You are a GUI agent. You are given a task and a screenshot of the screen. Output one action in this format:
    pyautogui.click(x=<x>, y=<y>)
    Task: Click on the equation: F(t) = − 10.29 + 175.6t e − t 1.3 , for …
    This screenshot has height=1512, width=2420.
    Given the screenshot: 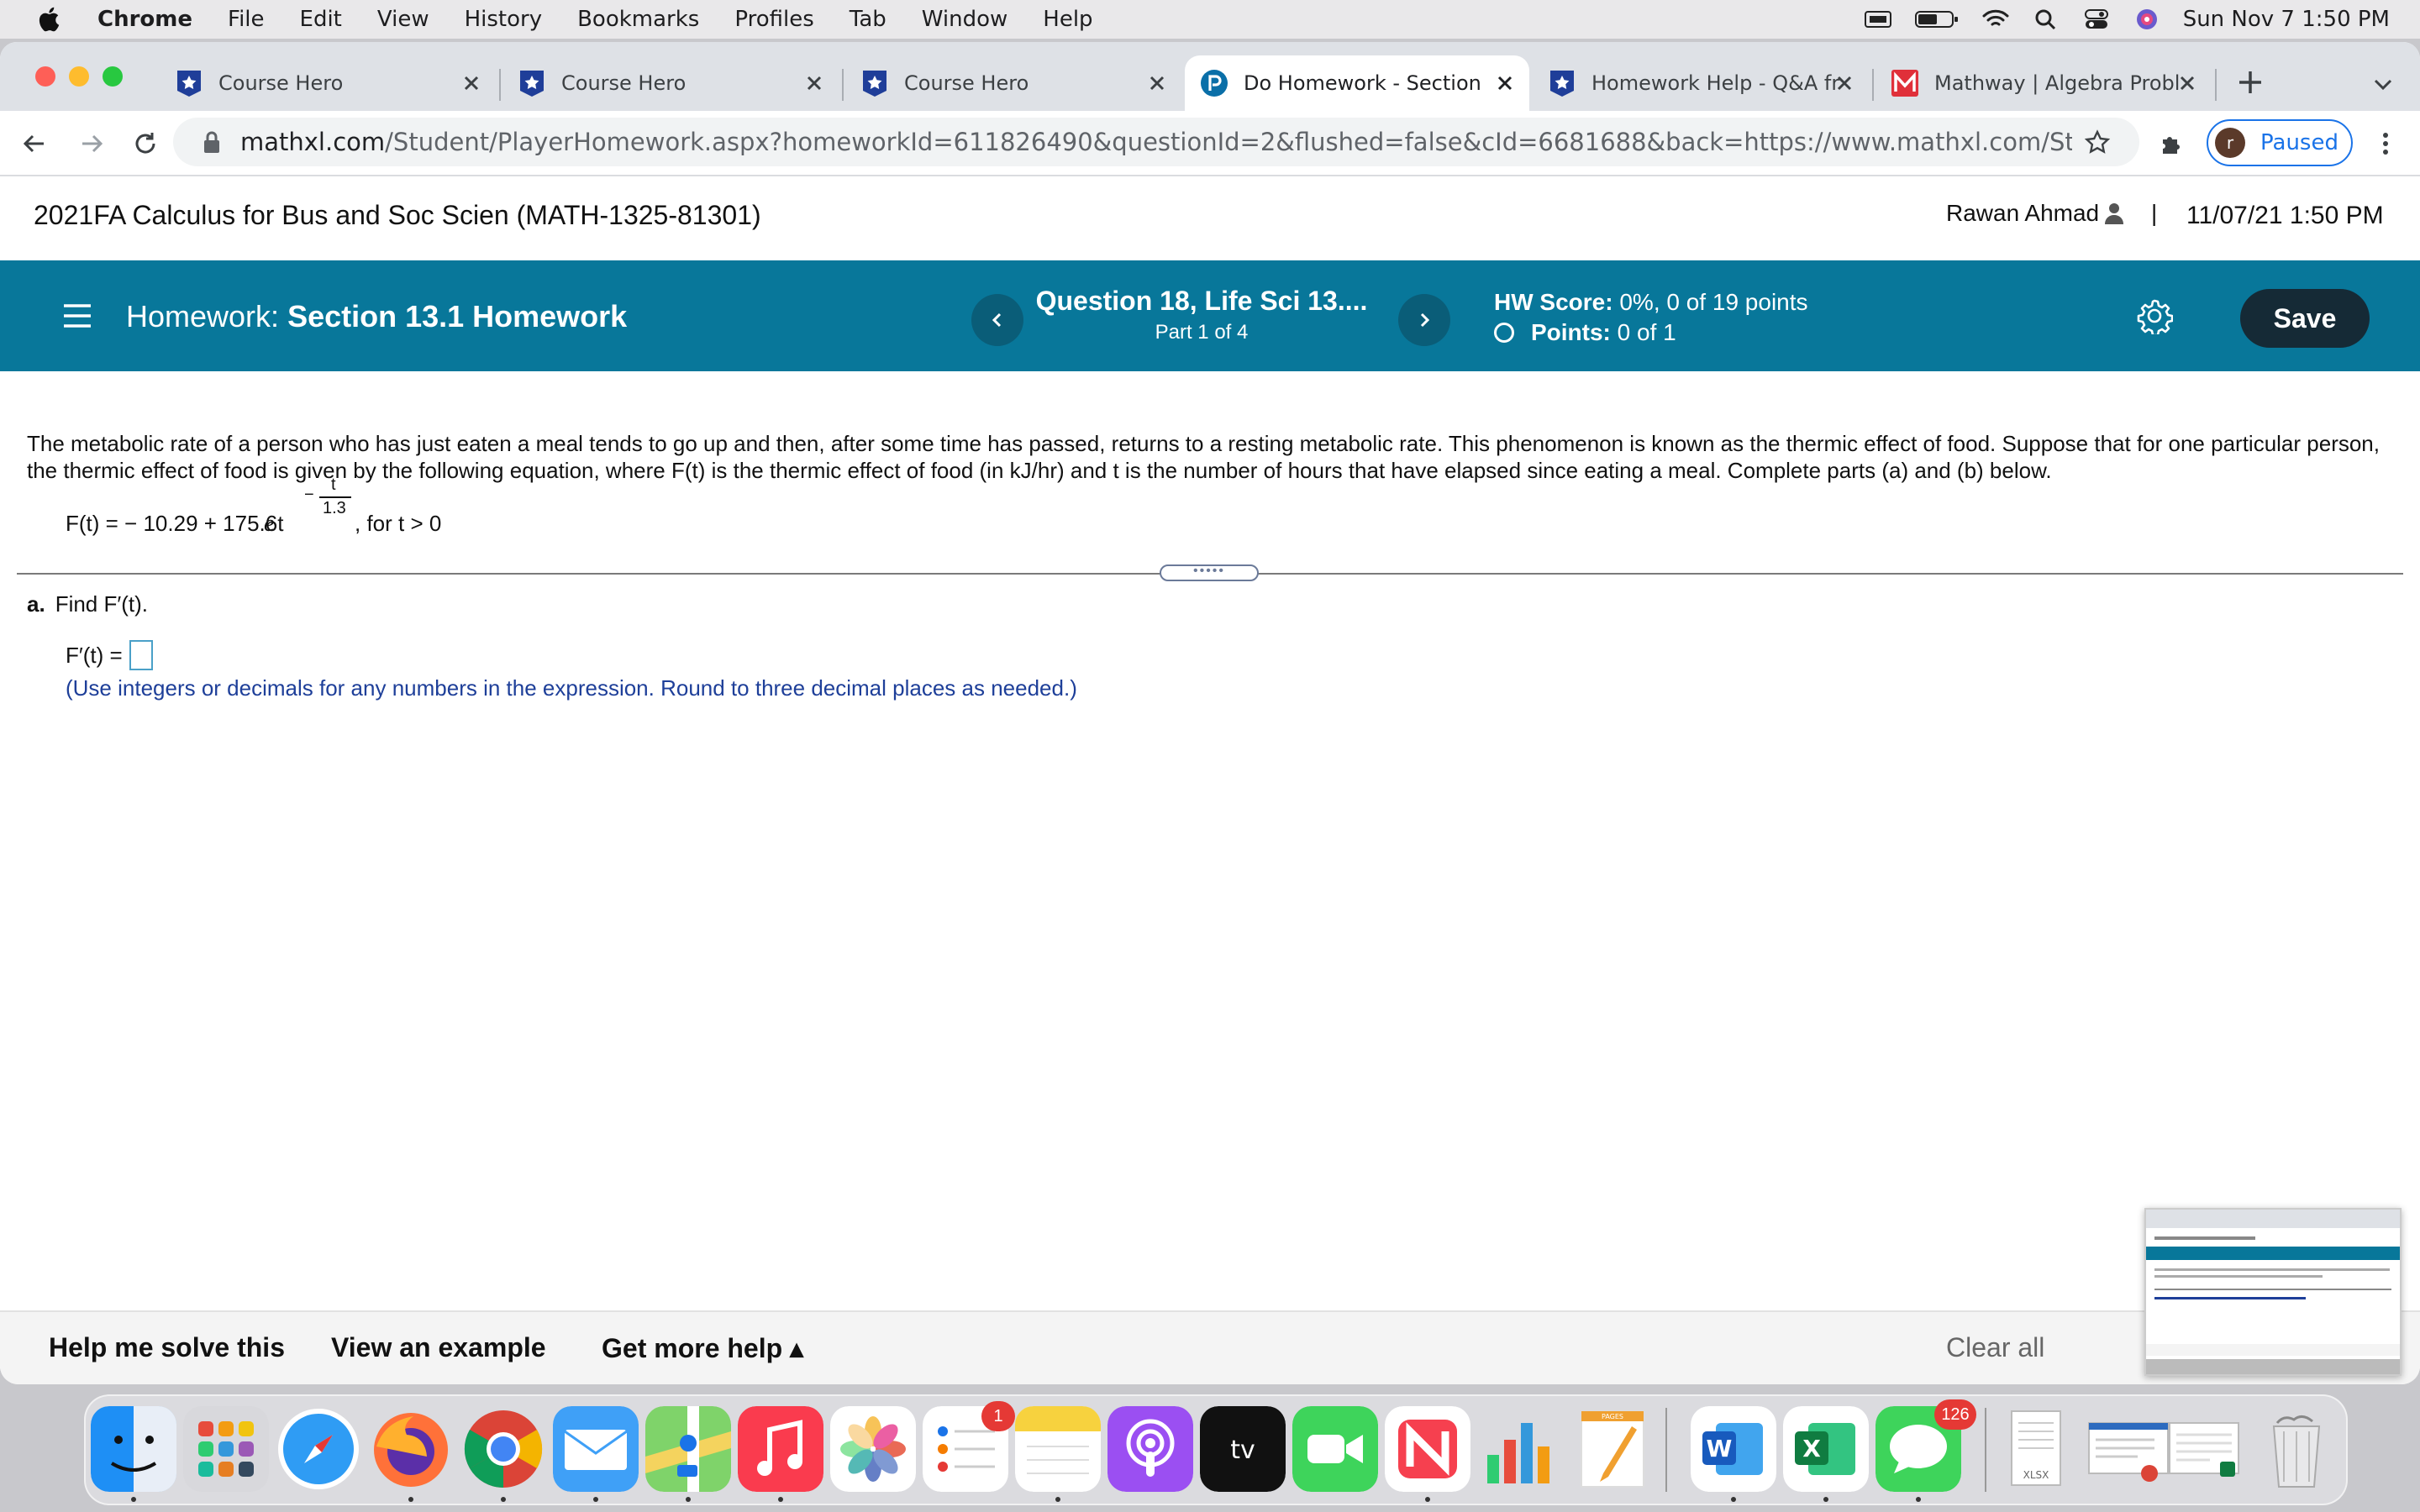 What is the action you would take?
    pyautogui.click(x=486, y=510)
    